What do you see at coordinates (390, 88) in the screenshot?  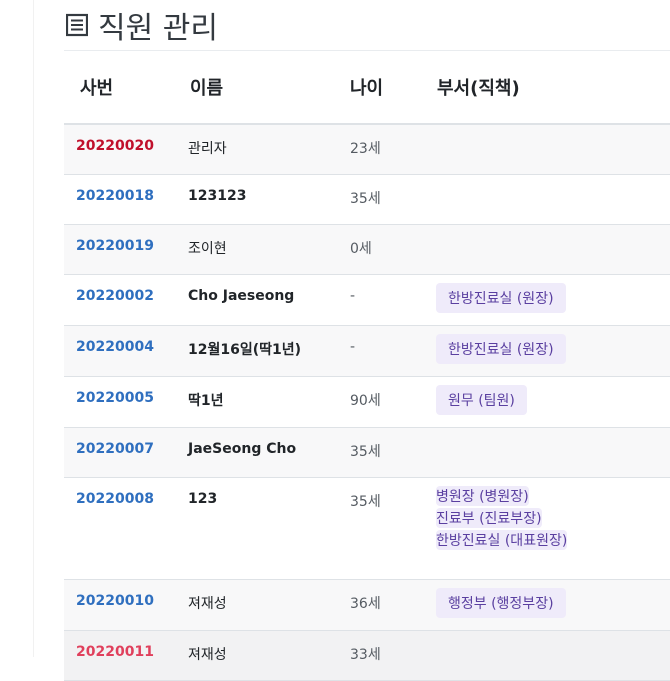 I see `header-age: 나이` at bounding box center [390, 88].